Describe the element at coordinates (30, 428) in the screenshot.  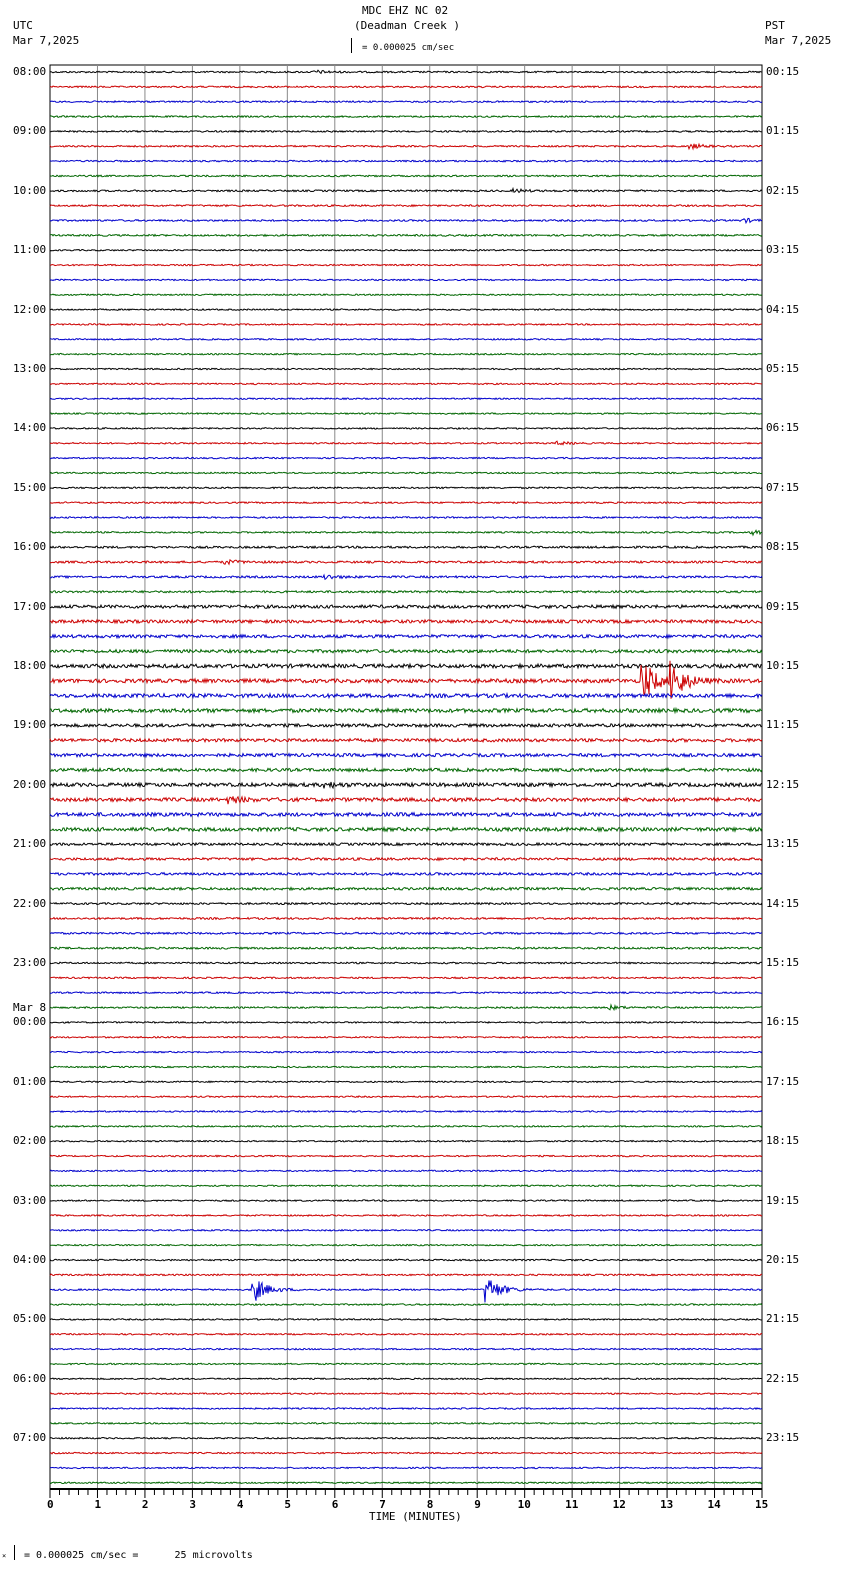
I see `utc-hour-label: 14:00` at that location.